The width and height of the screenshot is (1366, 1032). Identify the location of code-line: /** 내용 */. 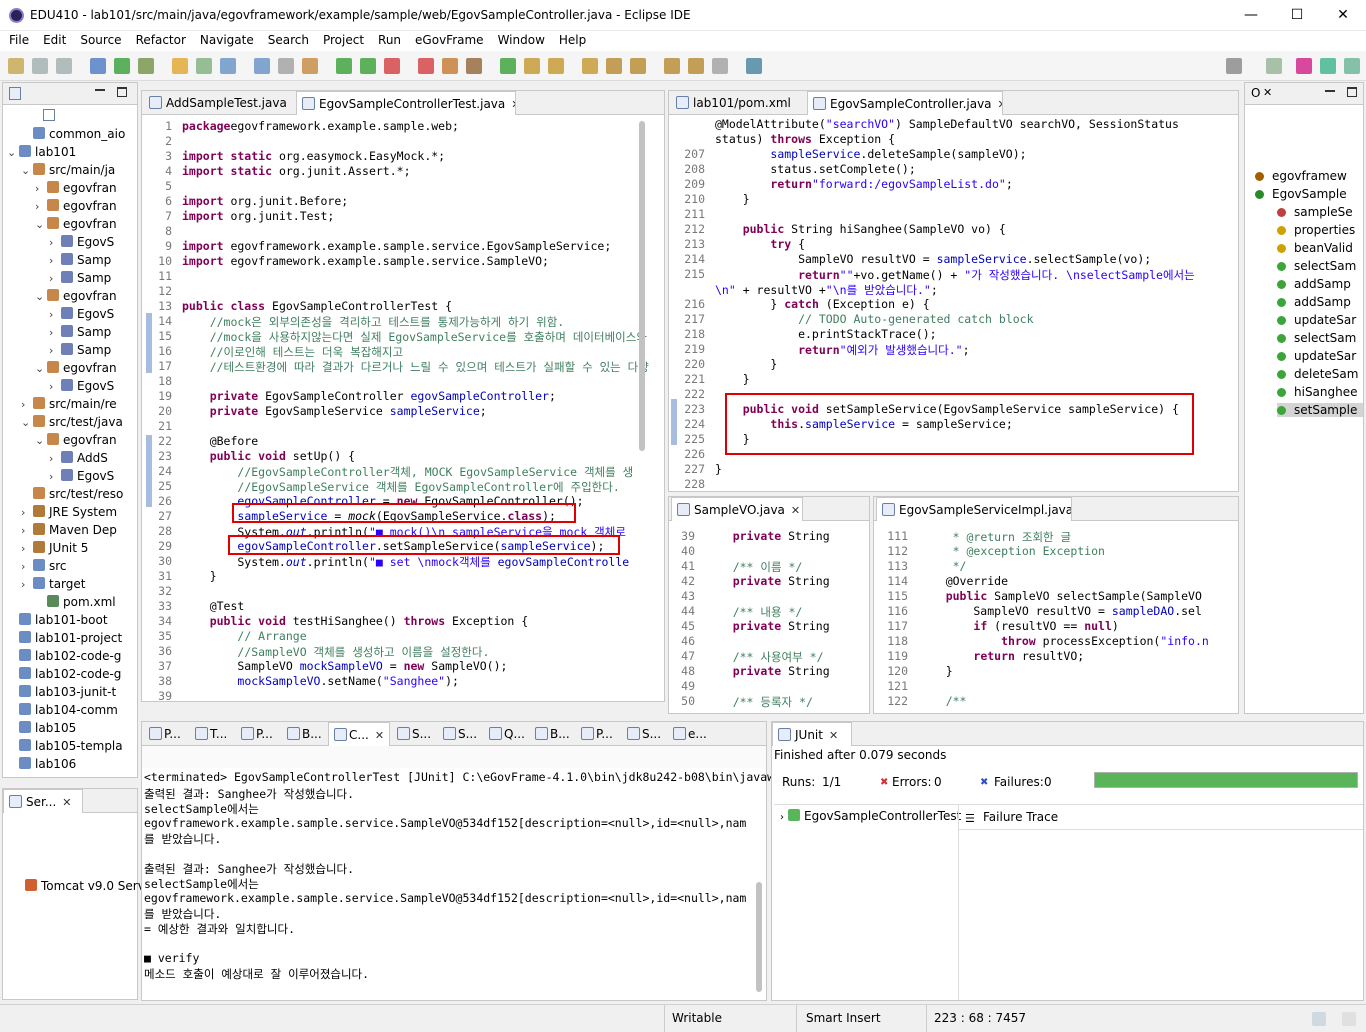
(754, 612).